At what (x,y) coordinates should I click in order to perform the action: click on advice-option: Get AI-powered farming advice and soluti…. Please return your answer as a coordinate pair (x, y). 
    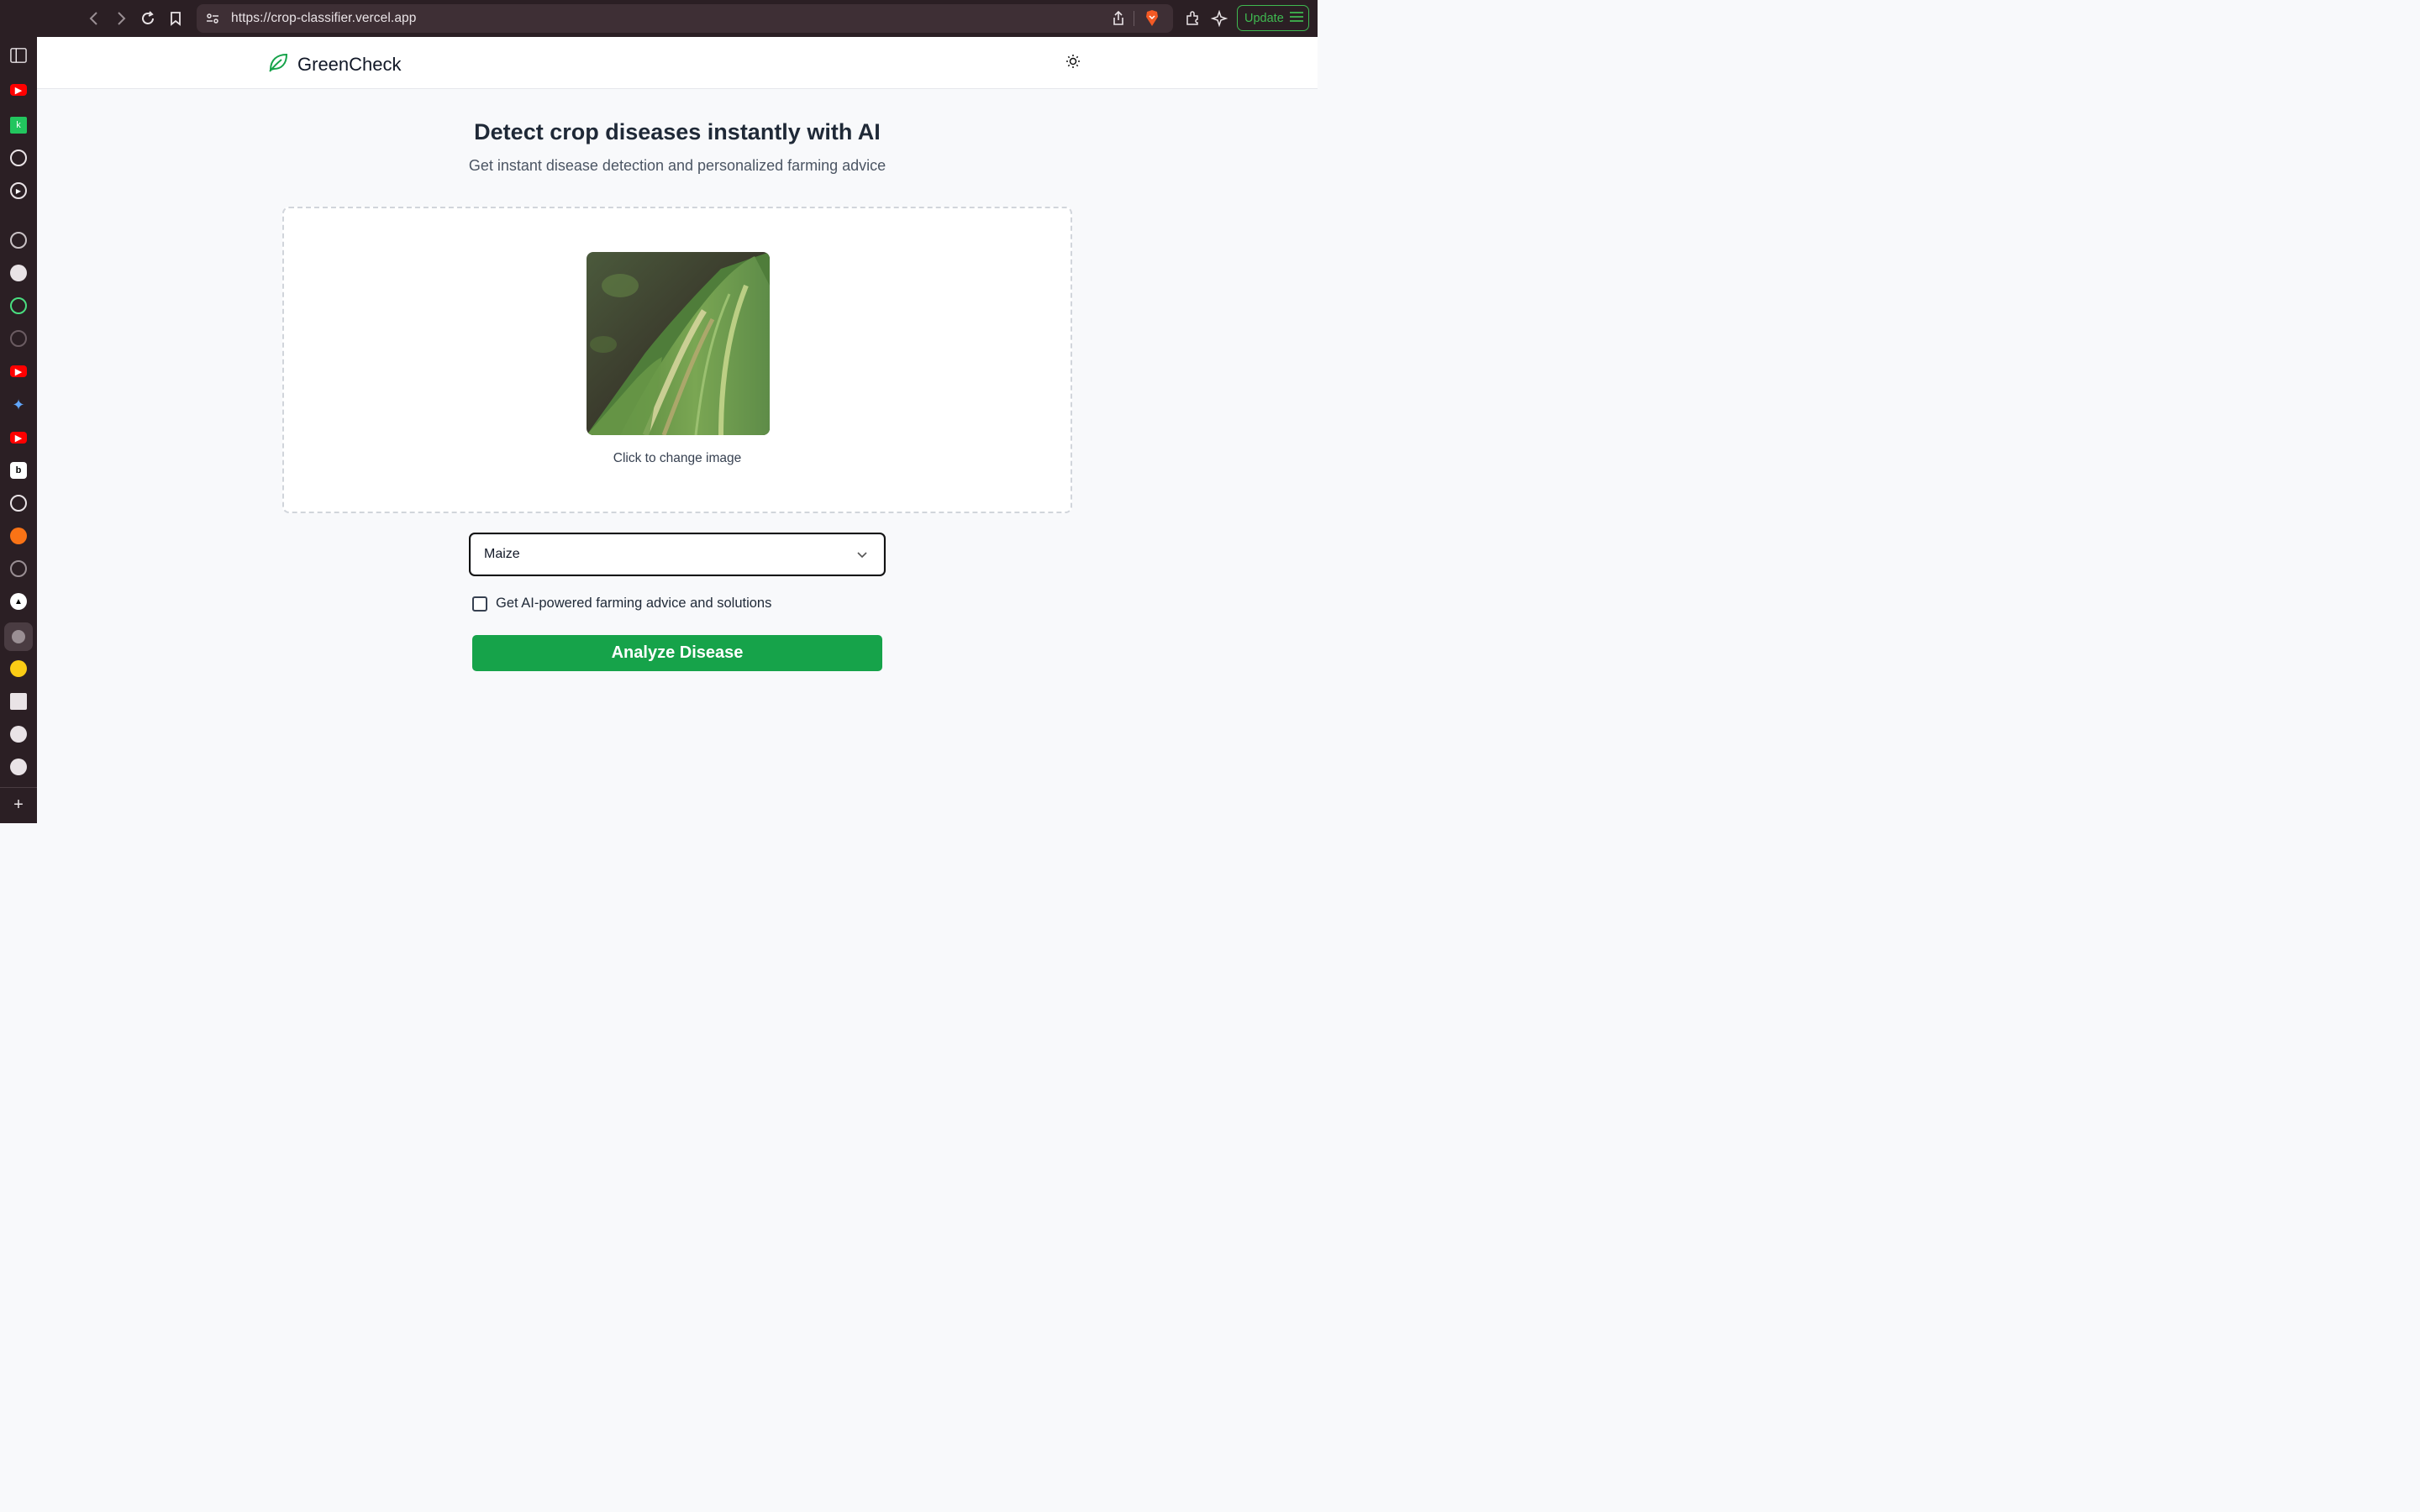
    Looking at the image, I should click on (621, 604).